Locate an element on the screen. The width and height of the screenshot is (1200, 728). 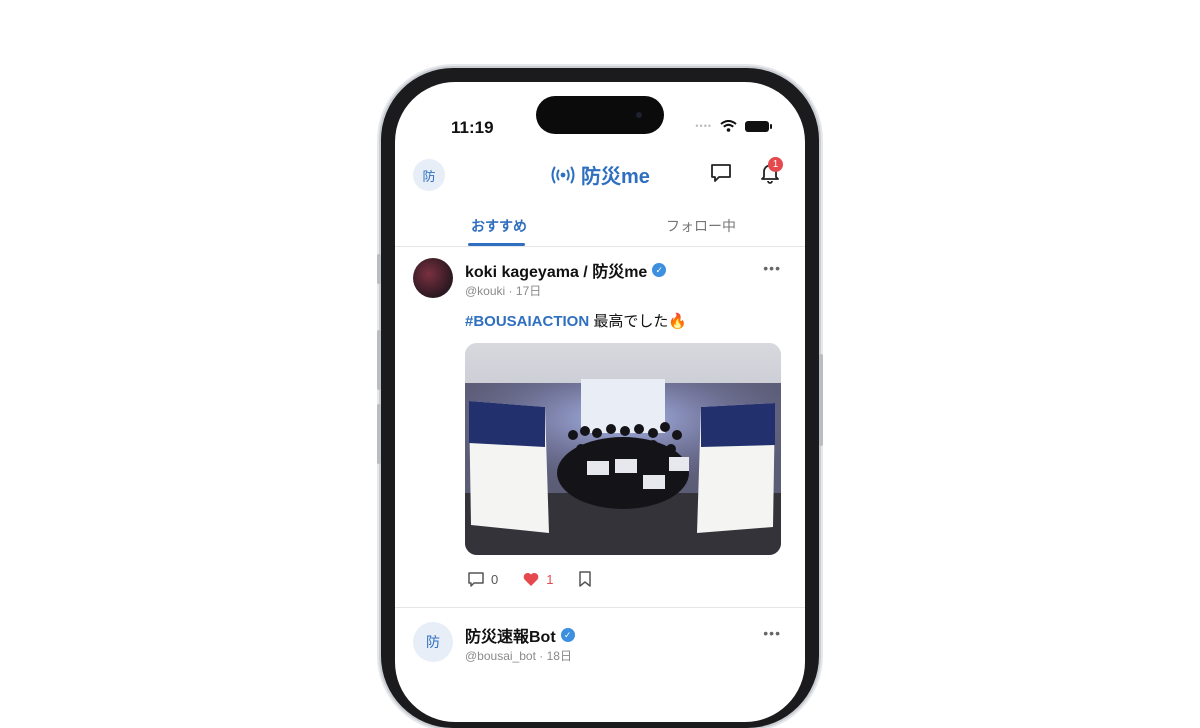
broadcast-icon is located at coordinates (563, 174).